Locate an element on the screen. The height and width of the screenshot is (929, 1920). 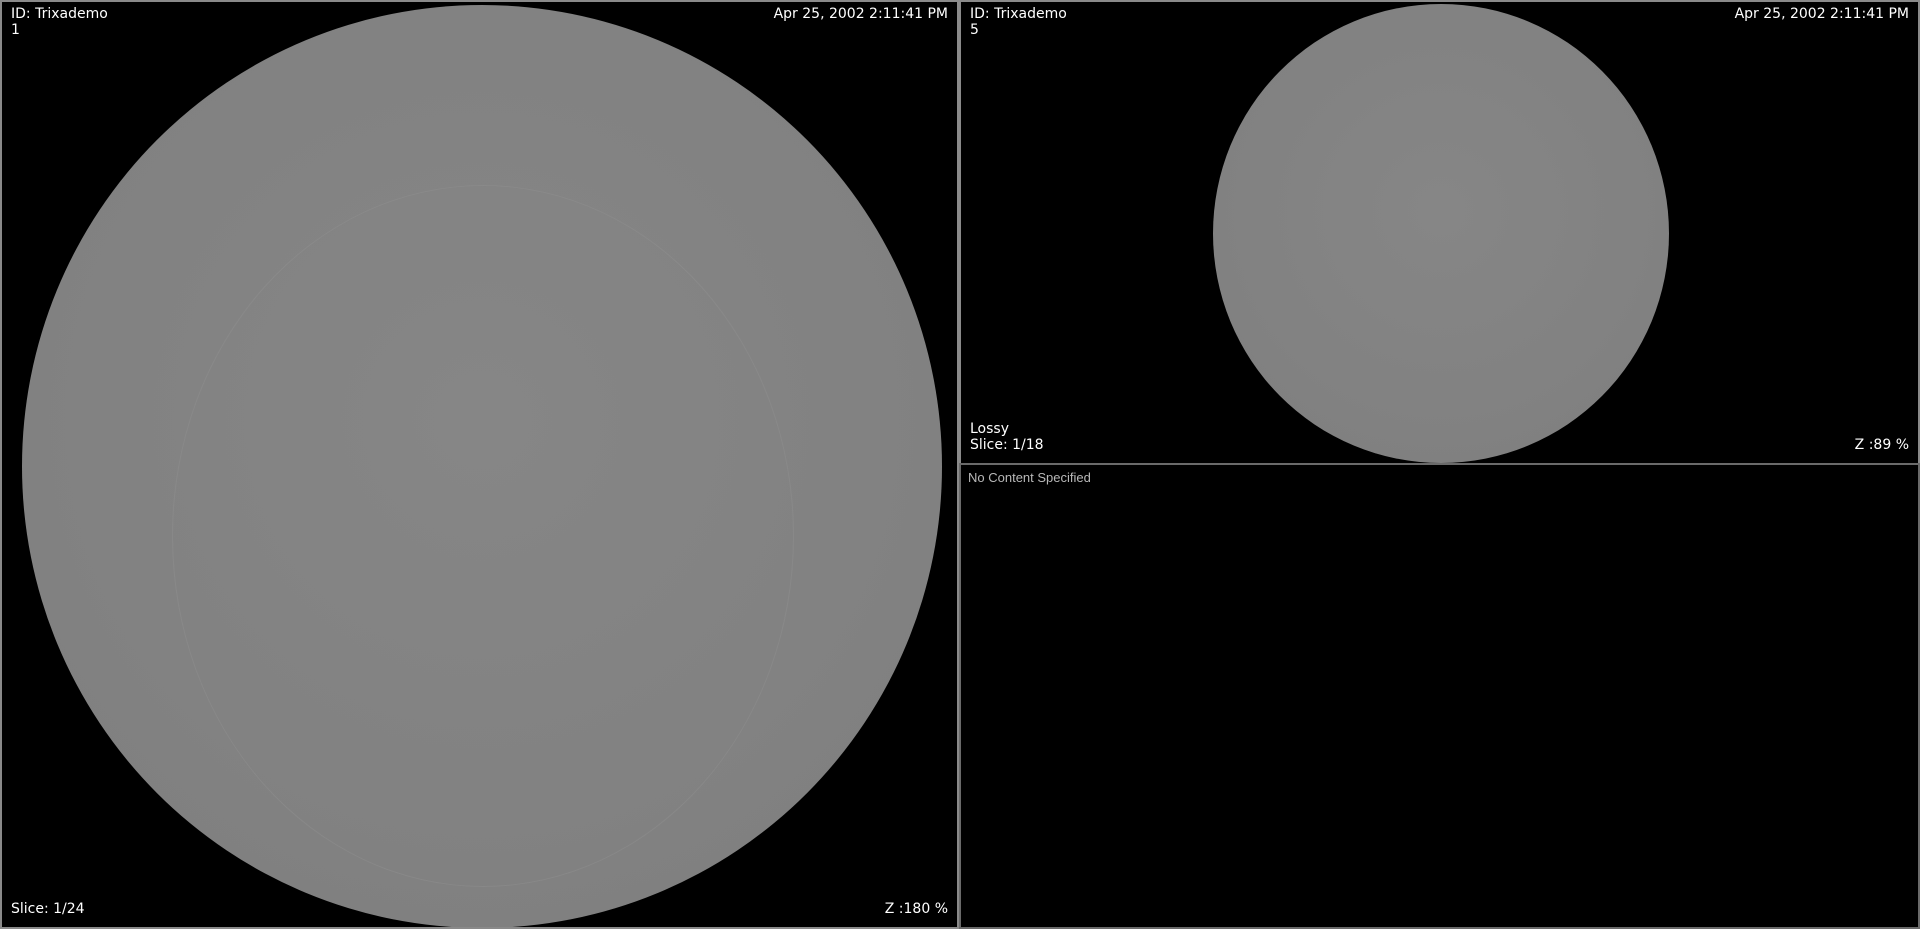
zoom-indicator: Z :89 % is located at coordinates (1881, 445).